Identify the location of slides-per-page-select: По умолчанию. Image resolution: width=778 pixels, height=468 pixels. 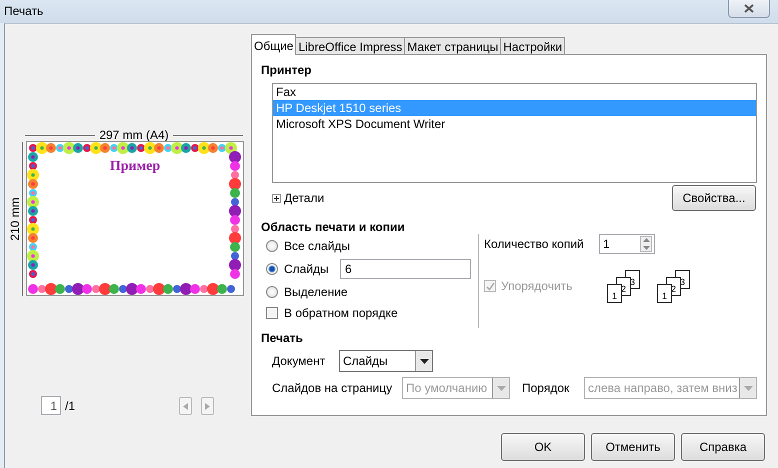
(456, 388).